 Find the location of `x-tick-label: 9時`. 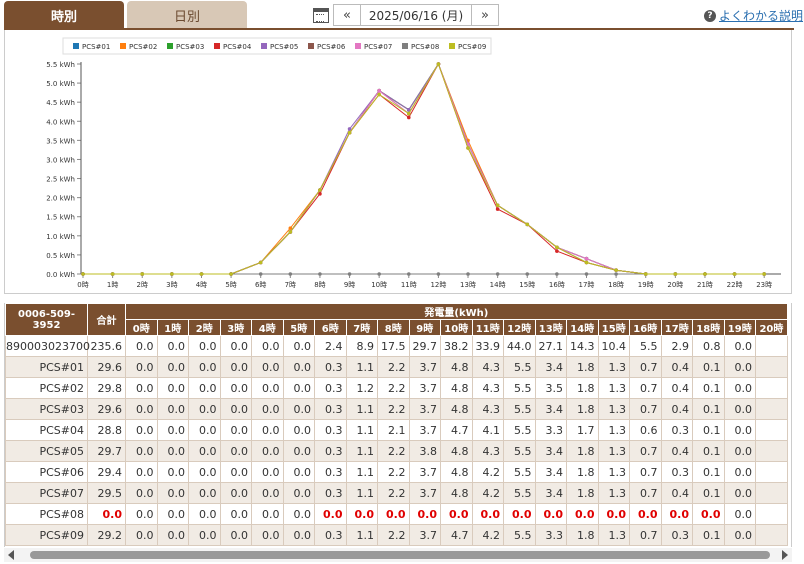

x-tick-label: 9時 is located at coordinates (349, 285).